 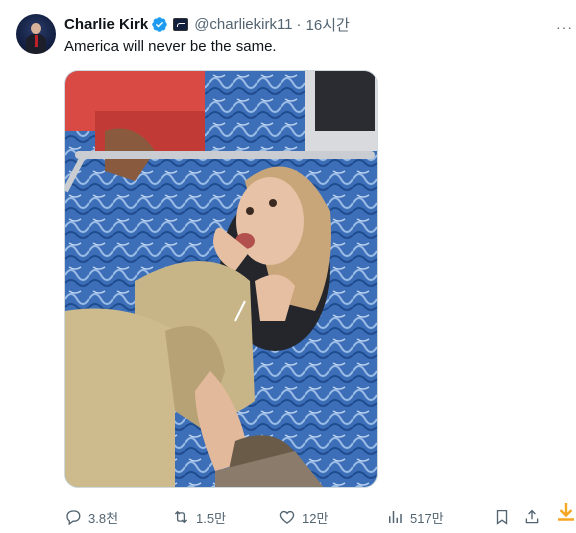 I want to click on affiliation-badge-icon, so click(x=181, y=24).